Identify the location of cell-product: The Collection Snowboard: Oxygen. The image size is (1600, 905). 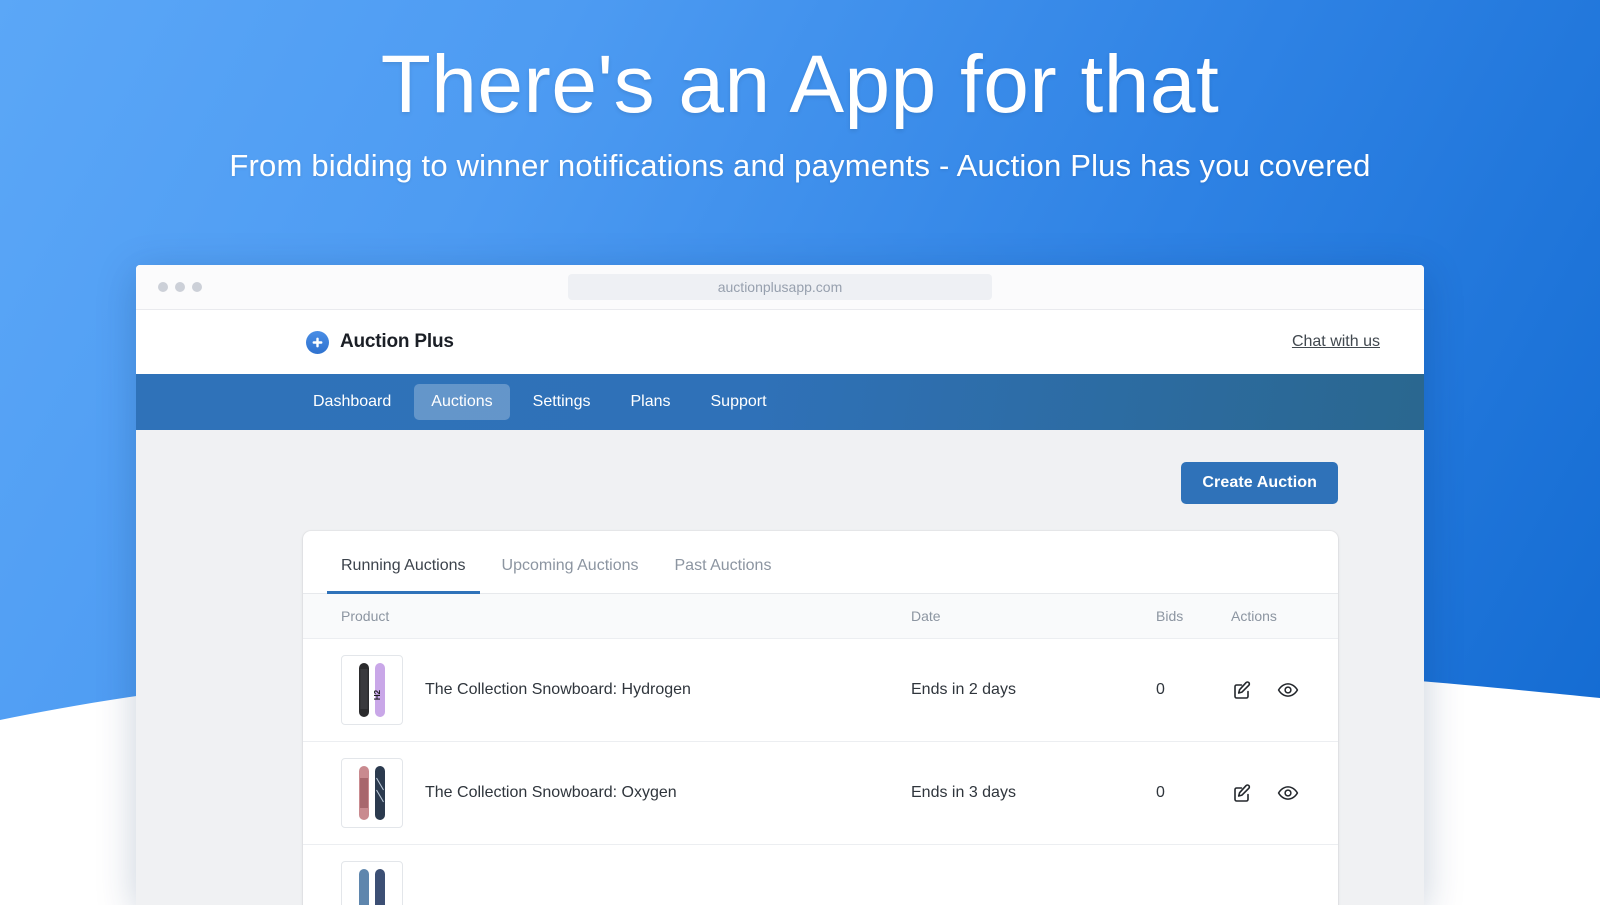
(607, 793).